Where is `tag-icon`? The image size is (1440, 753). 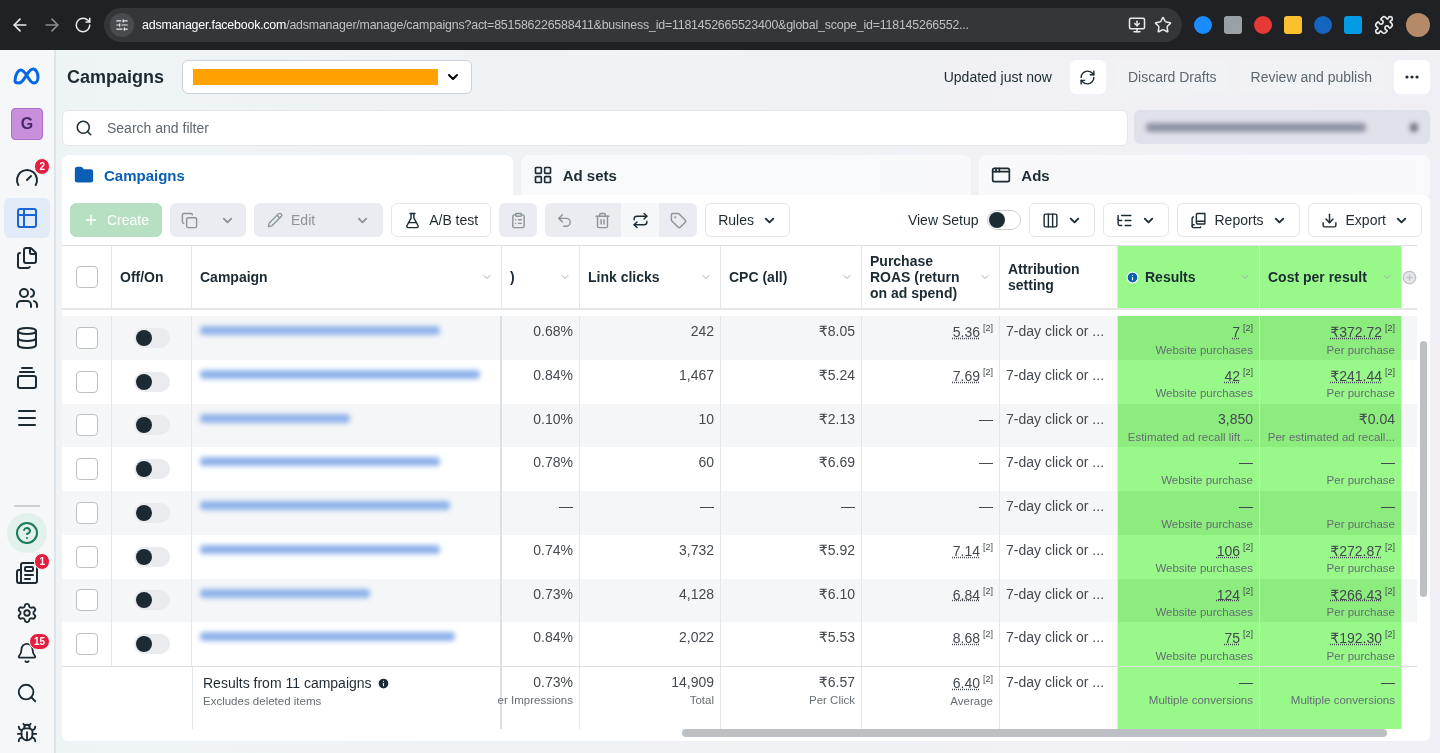 tag-icon is located at coordinates (678, 220).